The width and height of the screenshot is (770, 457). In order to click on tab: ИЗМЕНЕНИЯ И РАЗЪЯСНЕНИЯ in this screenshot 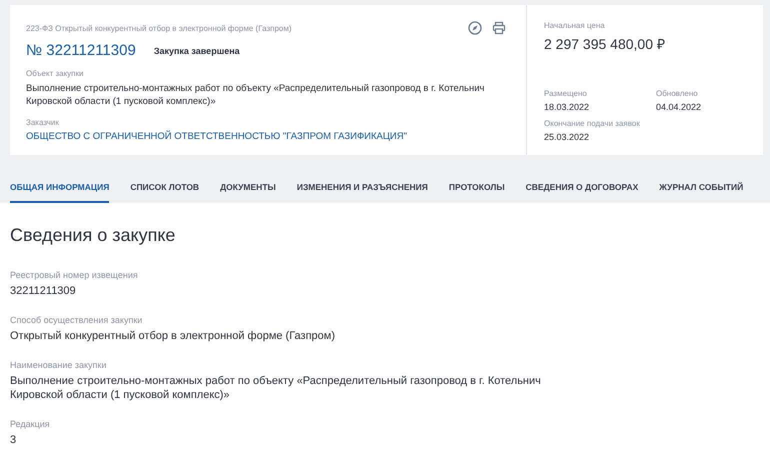, I will do `click(362, 190)`.